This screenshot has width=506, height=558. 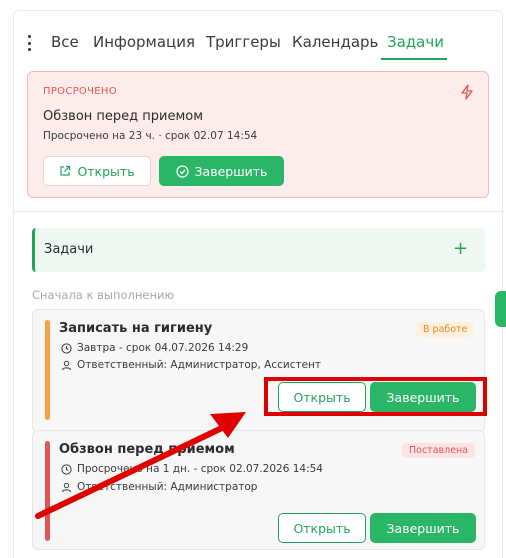 What do you see at coordinates (103, 295) in the screenshot?
I see `sort-label: Сначала к выполнению` at bounding box center [103, 295].